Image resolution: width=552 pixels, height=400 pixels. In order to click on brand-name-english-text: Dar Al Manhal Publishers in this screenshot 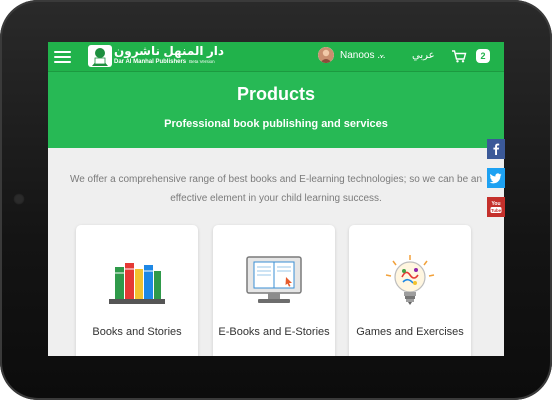, I will do `click(150, 62)`.